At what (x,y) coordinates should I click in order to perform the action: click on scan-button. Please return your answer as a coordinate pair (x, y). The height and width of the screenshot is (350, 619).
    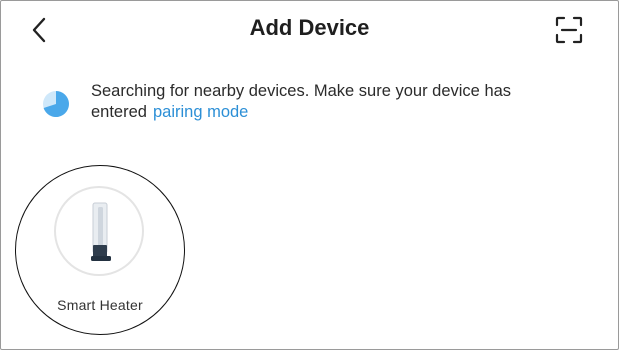
    Looking at the image, I should click on (569, 30).